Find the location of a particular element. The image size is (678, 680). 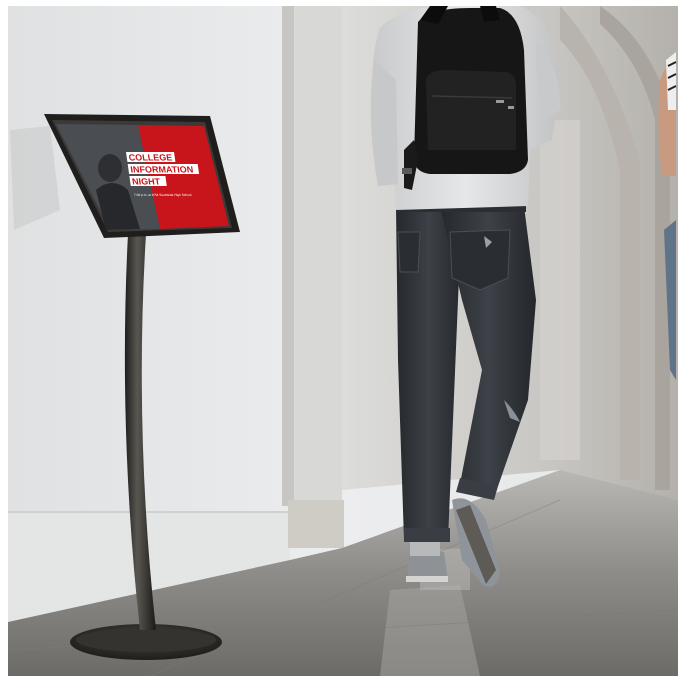

pillar-base is located at coordinates (316, 524).